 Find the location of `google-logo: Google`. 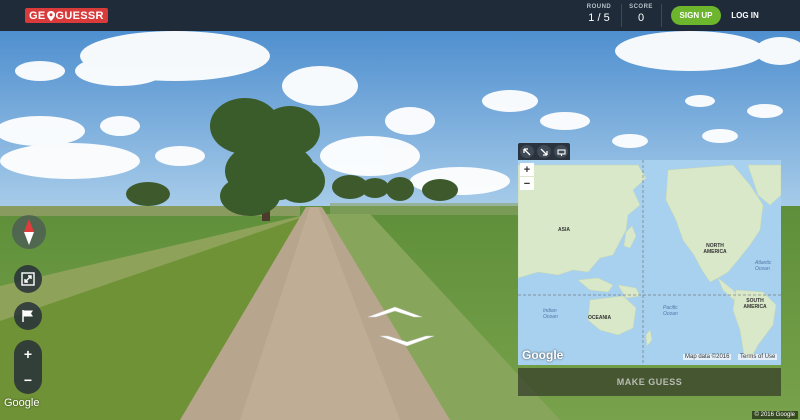

google-logo: Google is located at coordinates (22, 403).